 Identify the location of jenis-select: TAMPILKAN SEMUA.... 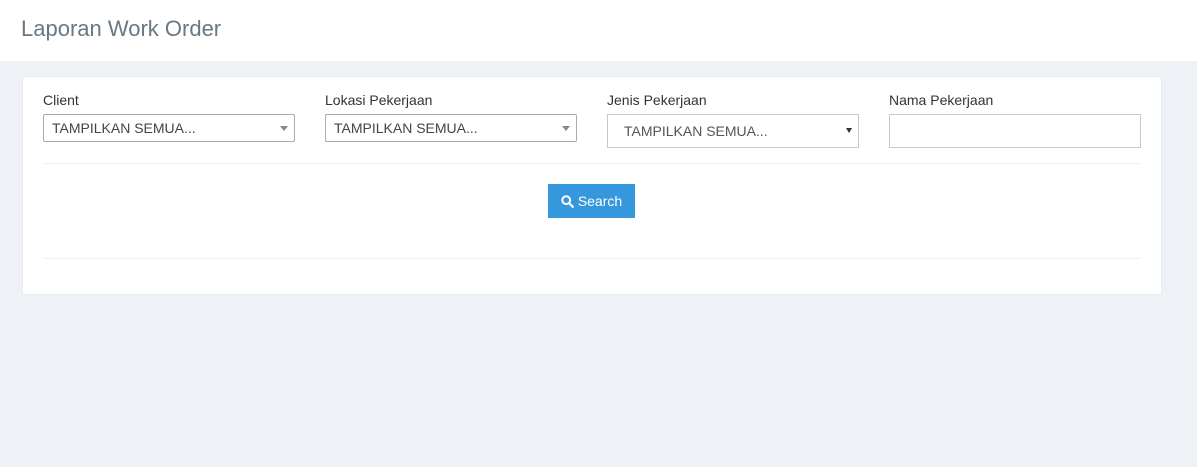
(733, 131).